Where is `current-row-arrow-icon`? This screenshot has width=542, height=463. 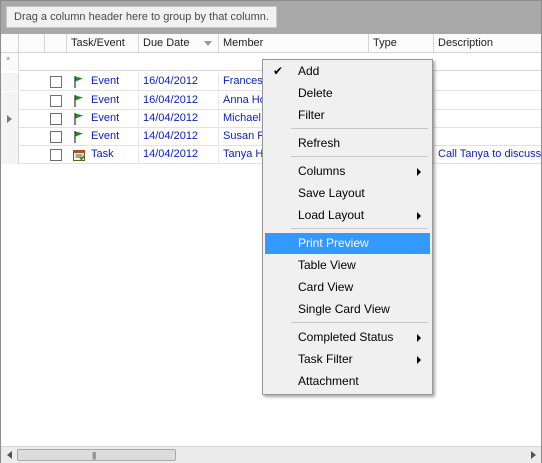 current-row-arrow-icon is located at coordinates (9, 119).